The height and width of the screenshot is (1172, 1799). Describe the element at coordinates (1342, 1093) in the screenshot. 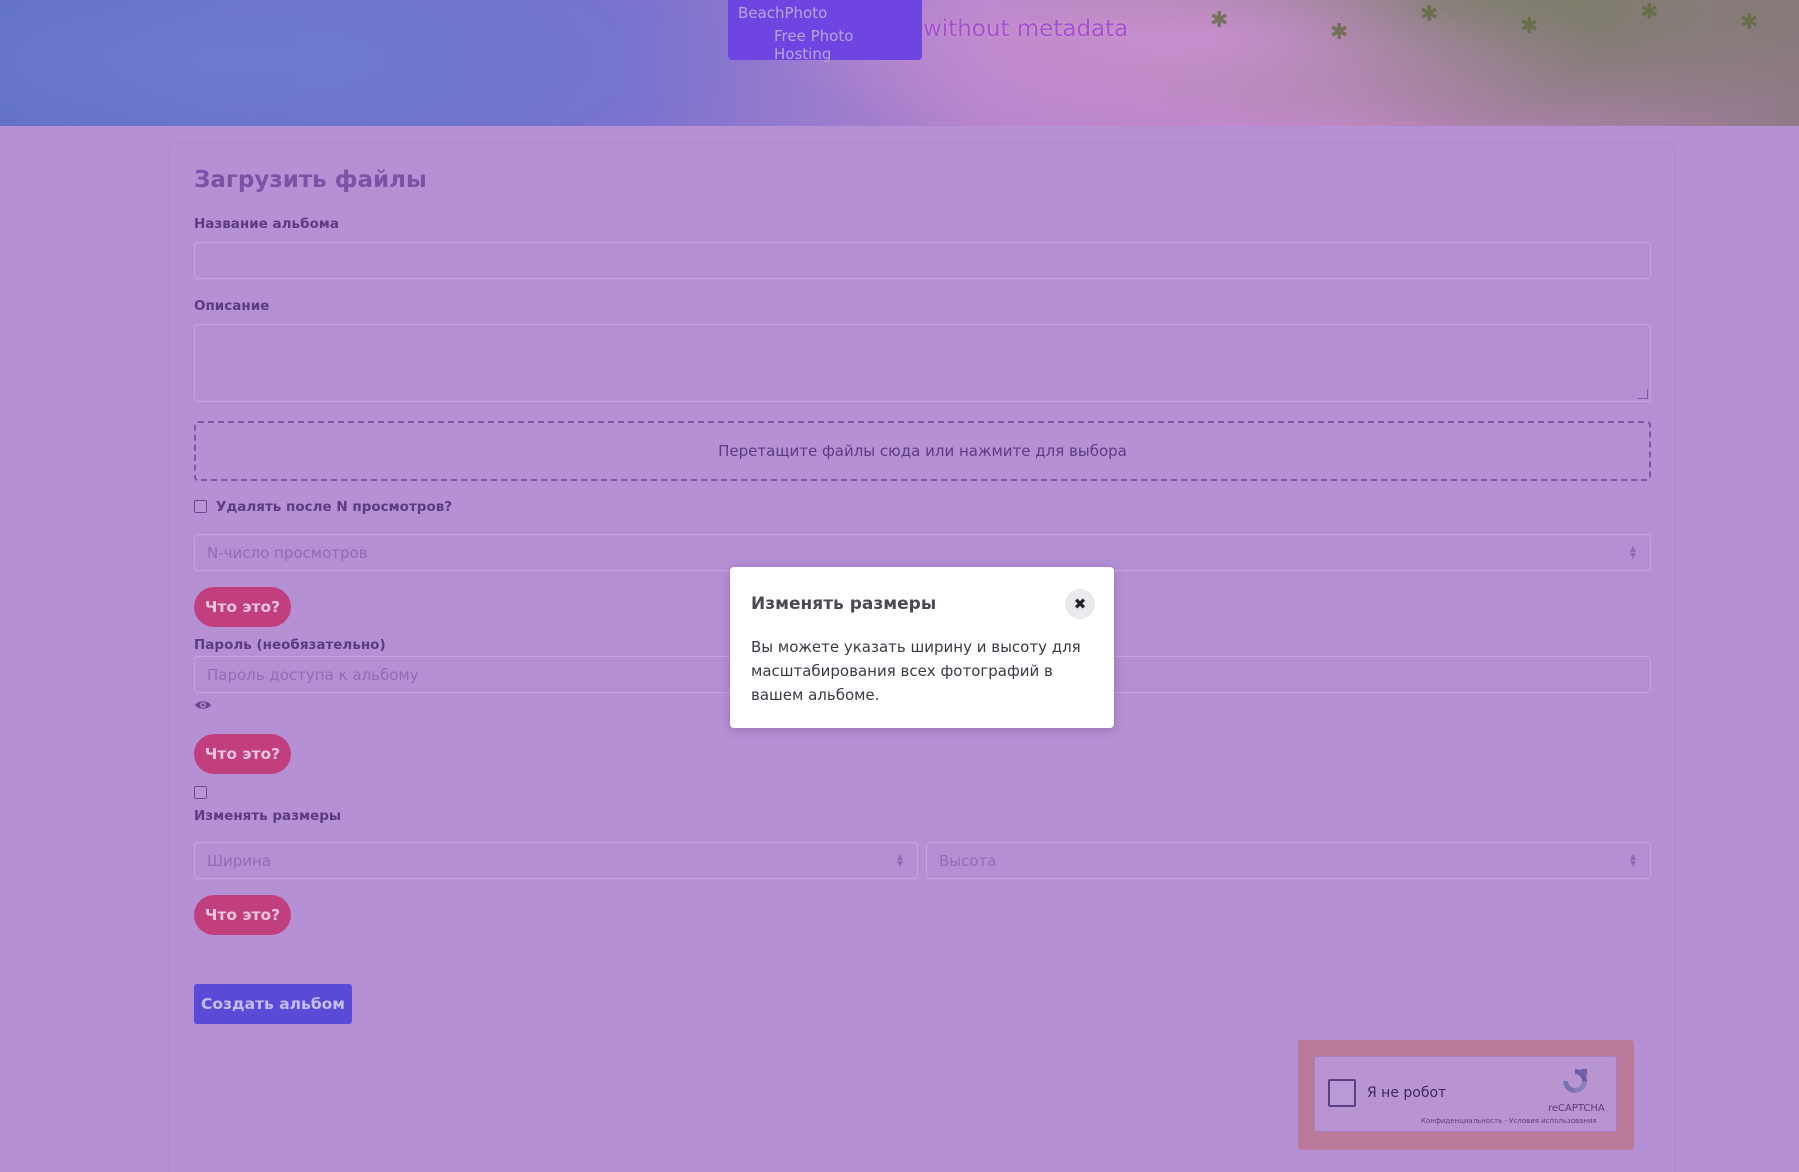

I see `recaptcha-checkbox` at that location.